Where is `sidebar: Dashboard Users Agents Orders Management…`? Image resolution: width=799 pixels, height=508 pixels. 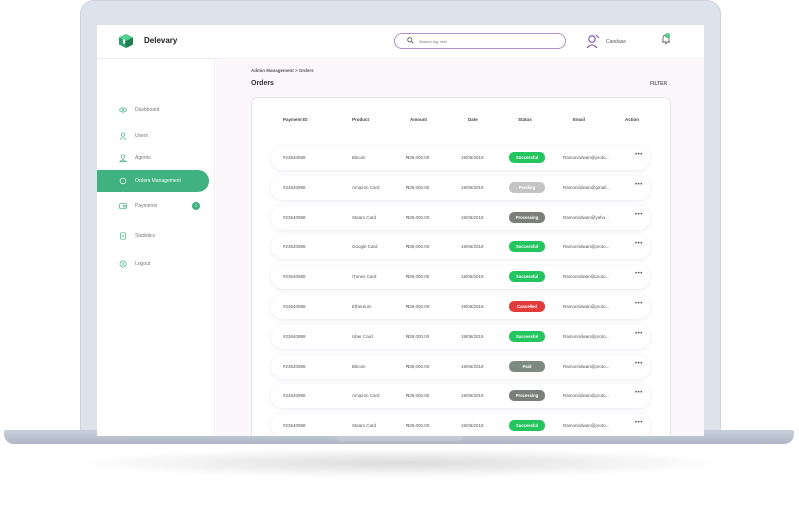 sidebar: Dashboard Users Agents Orders Management… is located at coordinates (156, 247).